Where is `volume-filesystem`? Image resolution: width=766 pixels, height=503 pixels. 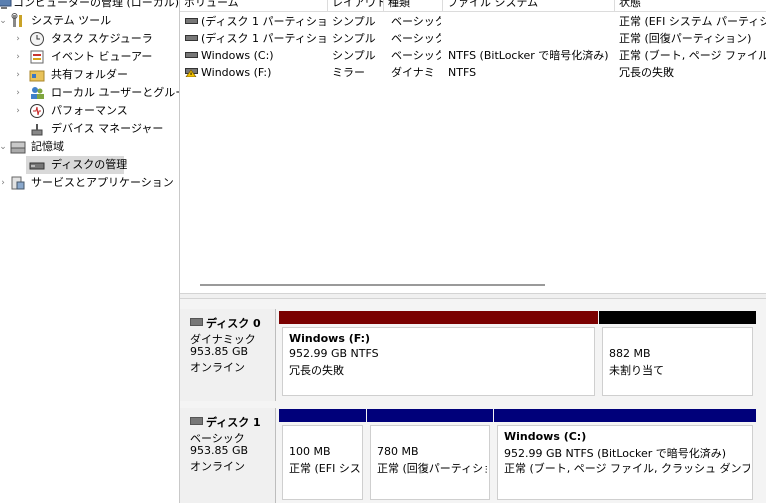 volume-filesystem is located at coordinates (530, 38).